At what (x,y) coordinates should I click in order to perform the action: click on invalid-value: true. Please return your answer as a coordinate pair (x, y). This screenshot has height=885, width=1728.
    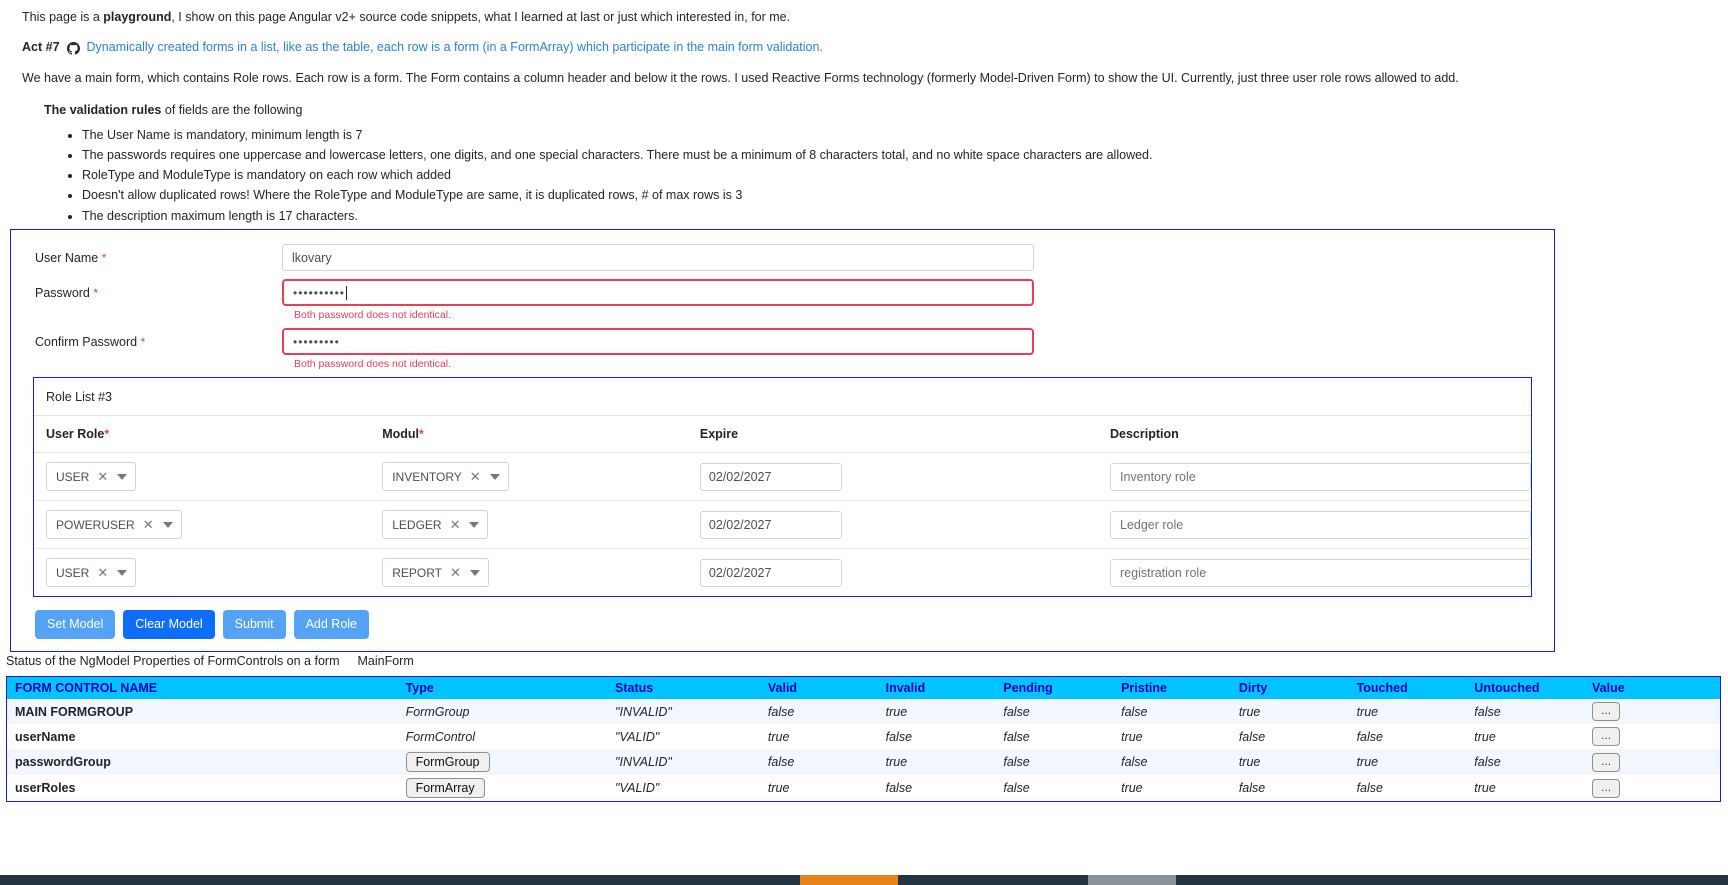
    Looking at the image, I should click on (896, 762).